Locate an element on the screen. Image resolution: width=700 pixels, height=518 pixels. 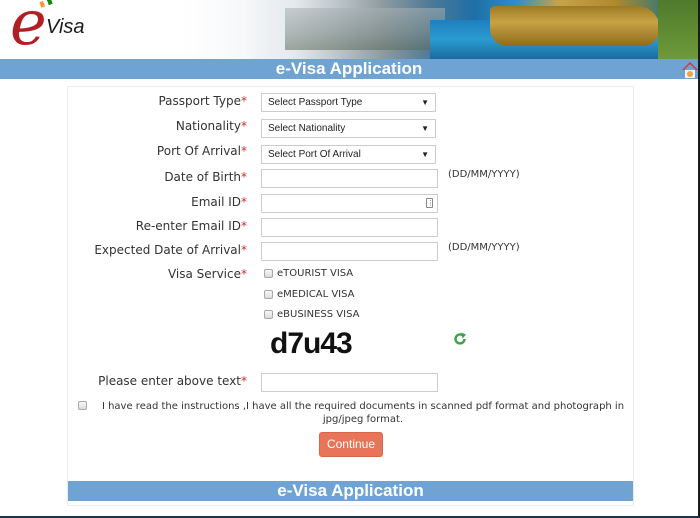
banner-building-image is located at coordinates (365, 29).